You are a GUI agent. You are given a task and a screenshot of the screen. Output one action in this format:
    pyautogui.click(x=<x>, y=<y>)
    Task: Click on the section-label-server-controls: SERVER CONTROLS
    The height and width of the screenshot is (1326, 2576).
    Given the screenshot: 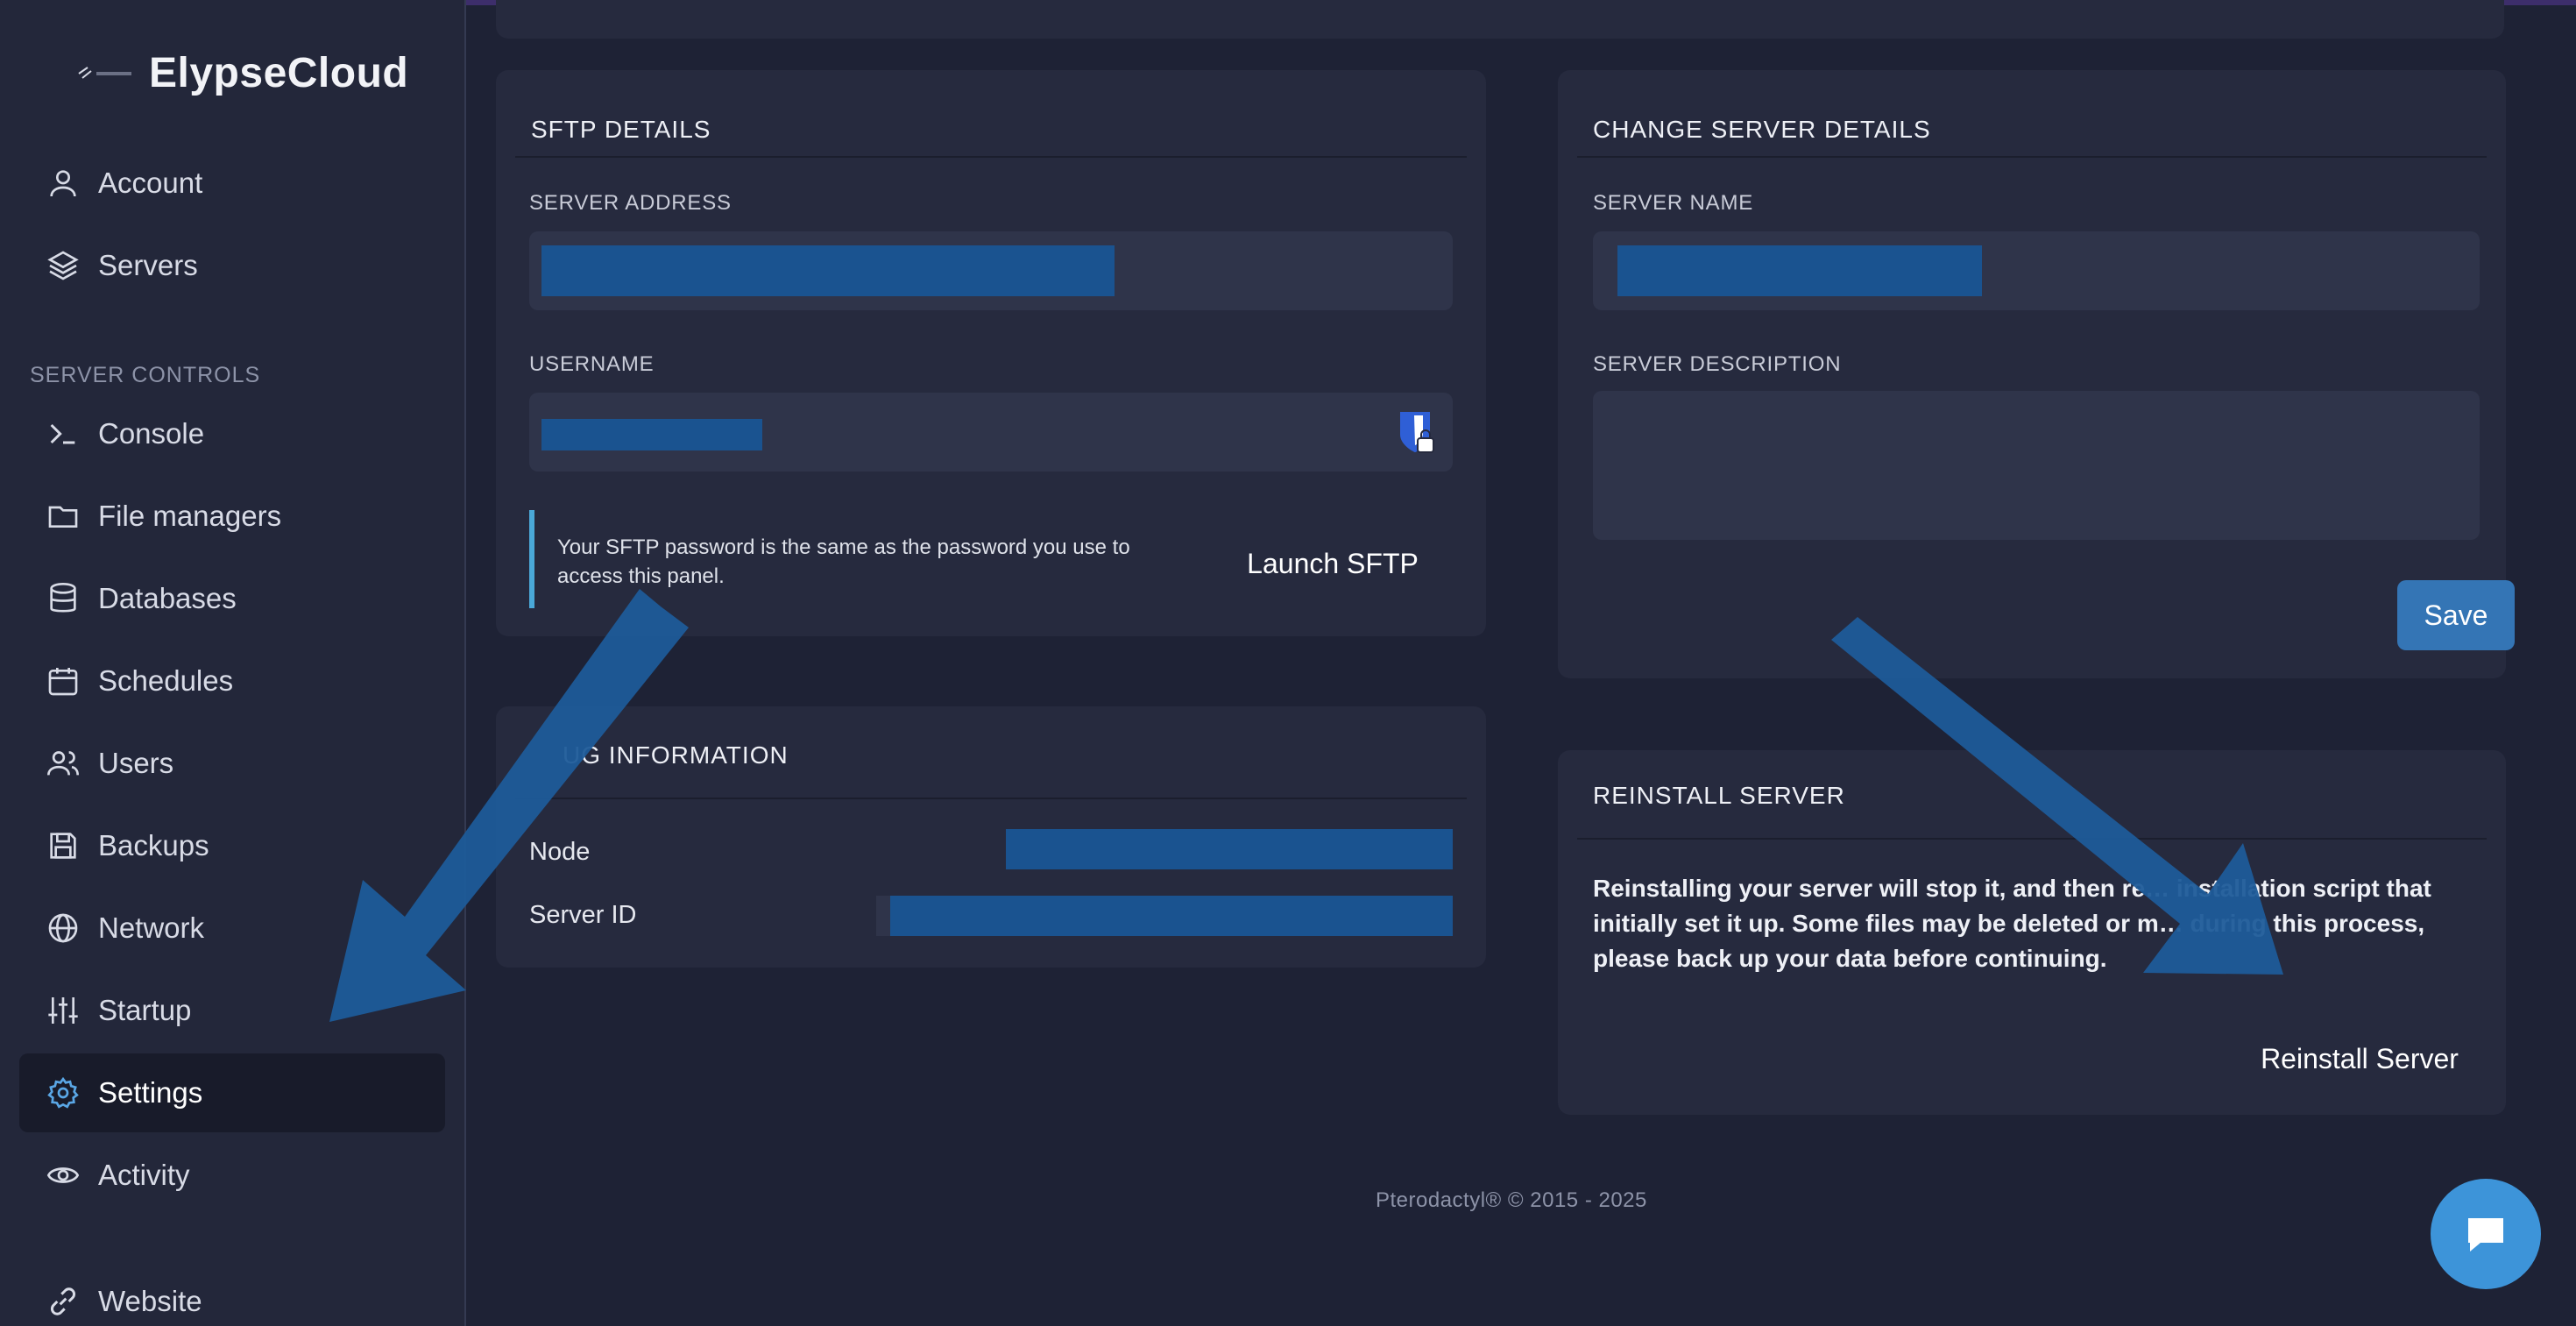 What is the action you would take?
    pyautogui.click(x=145, y=375)
    